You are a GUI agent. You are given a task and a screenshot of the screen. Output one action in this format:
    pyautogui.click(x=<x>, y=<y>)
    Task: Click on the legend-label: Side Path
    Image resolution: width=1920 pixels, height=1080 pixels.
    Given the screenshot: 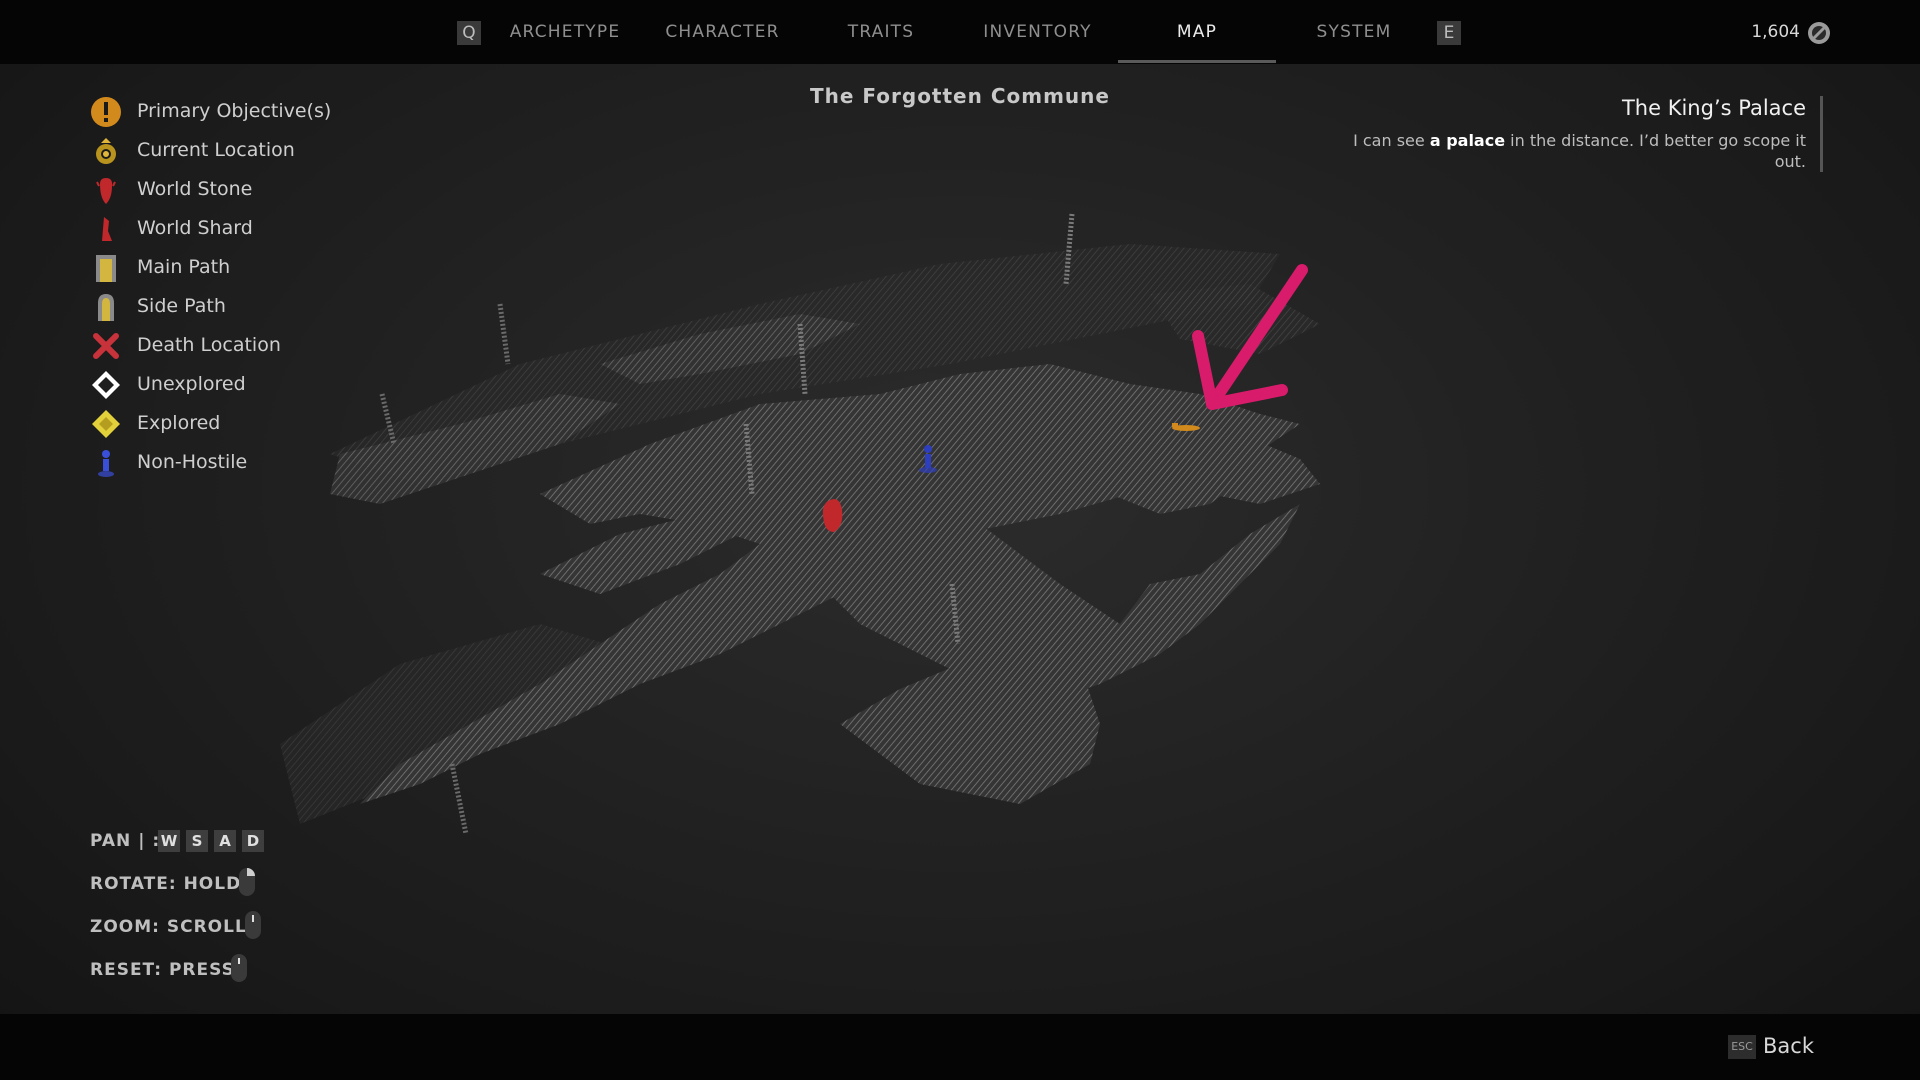 What is the action you would take?
    pyautogui.click(x=181, y=306)
    